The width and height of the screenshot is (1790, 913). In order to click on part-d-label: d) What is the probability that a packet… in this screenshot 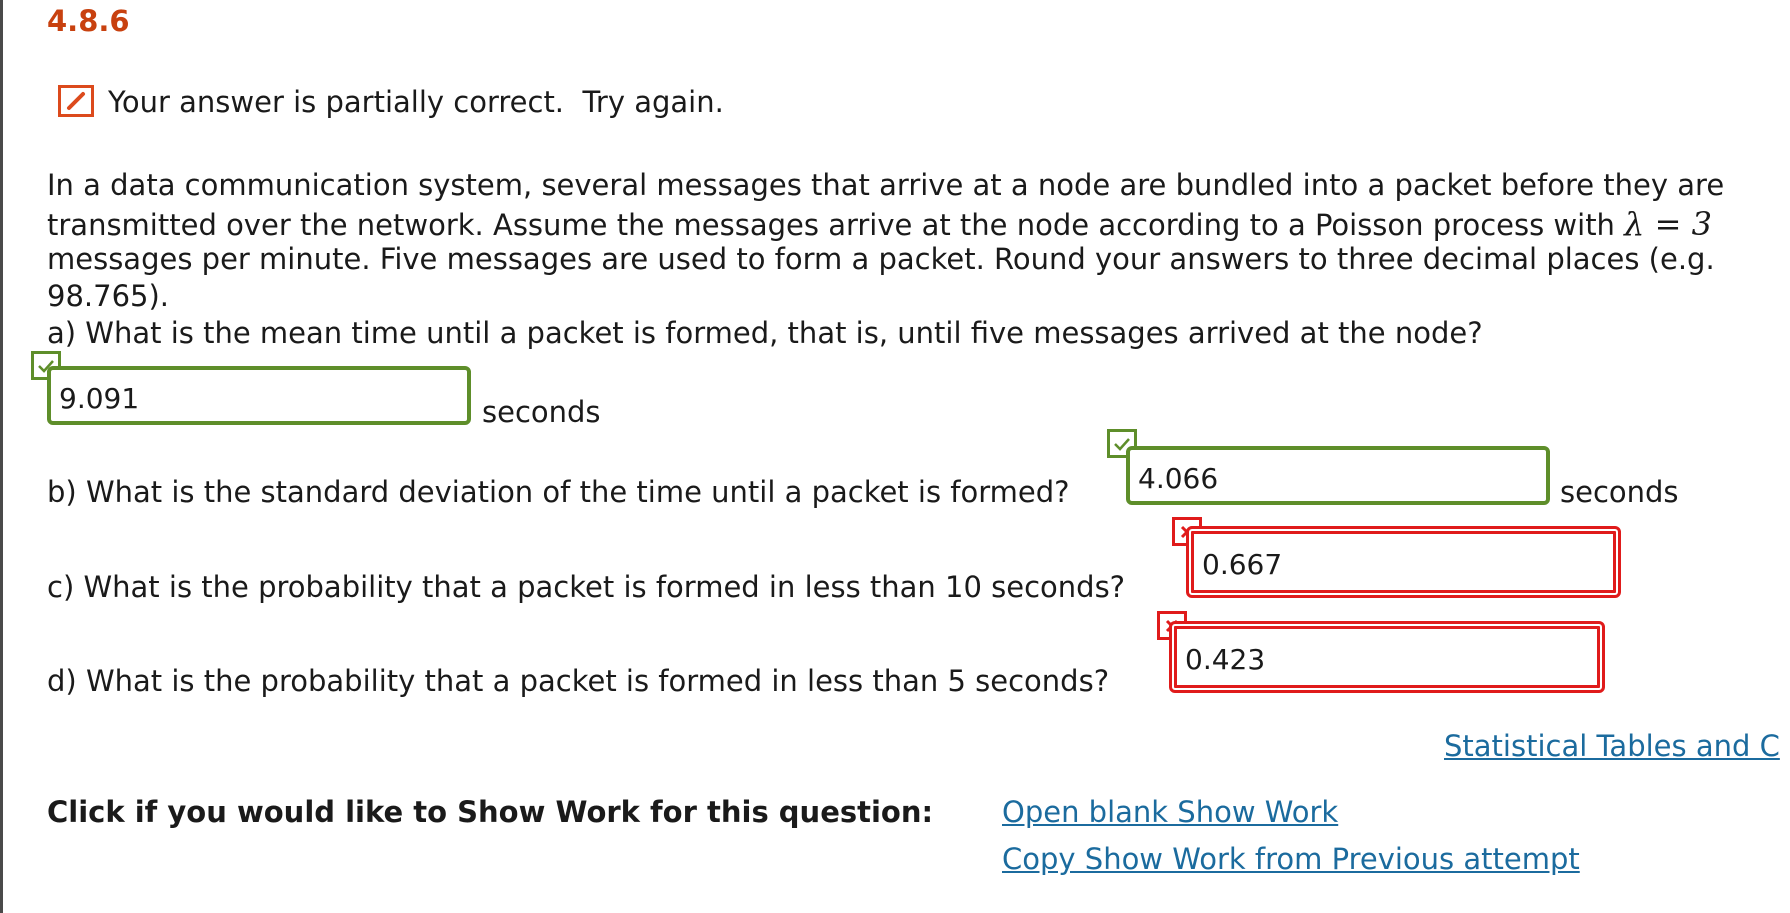, I will do `click(578, 681)`.